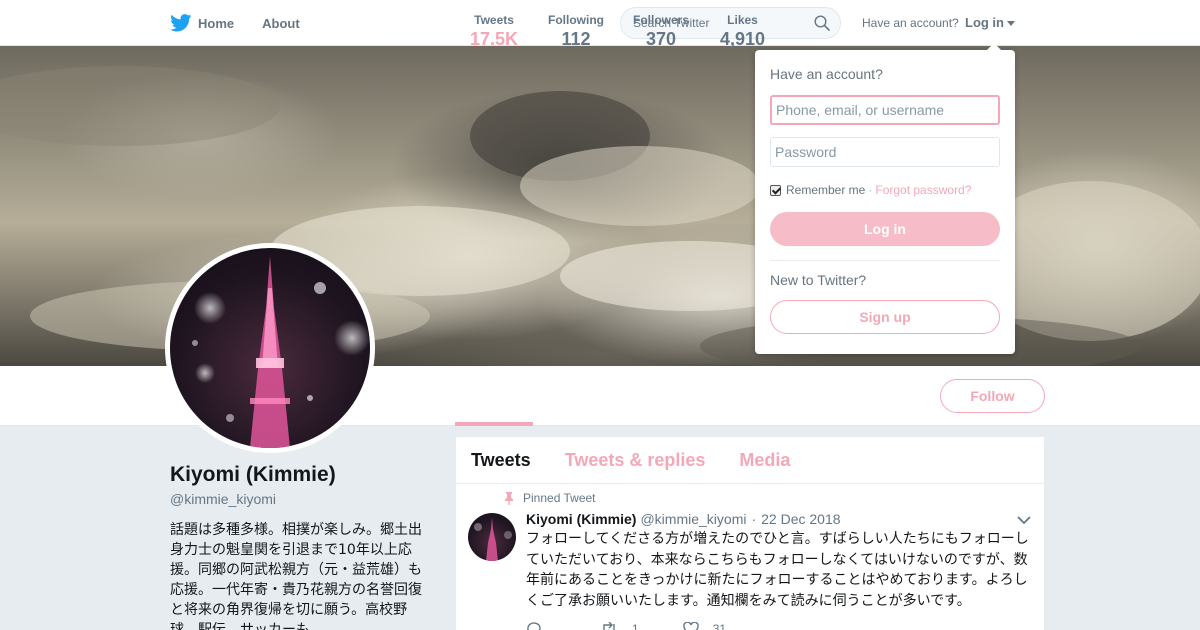 This screenshot has height=630, width=1200. What do you see at coordinates (826, 74) in the screenshot?
I see `dropdown-title: Have an account?` at bounding box center [826, 74].